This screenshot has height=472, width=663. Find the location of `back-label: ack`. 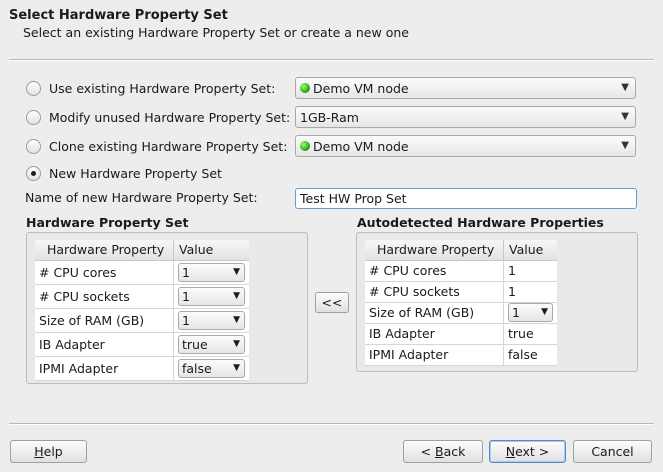

back-label: ack is located at coordinates (454, 451).